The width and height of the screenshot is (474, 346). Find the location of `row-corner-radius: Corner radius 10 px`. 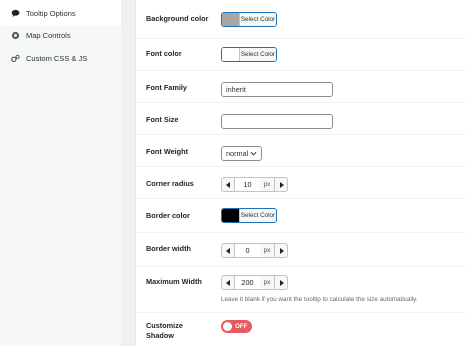

row-corner-radius: Corner radius 10 px is located at coordinates (305, 182).